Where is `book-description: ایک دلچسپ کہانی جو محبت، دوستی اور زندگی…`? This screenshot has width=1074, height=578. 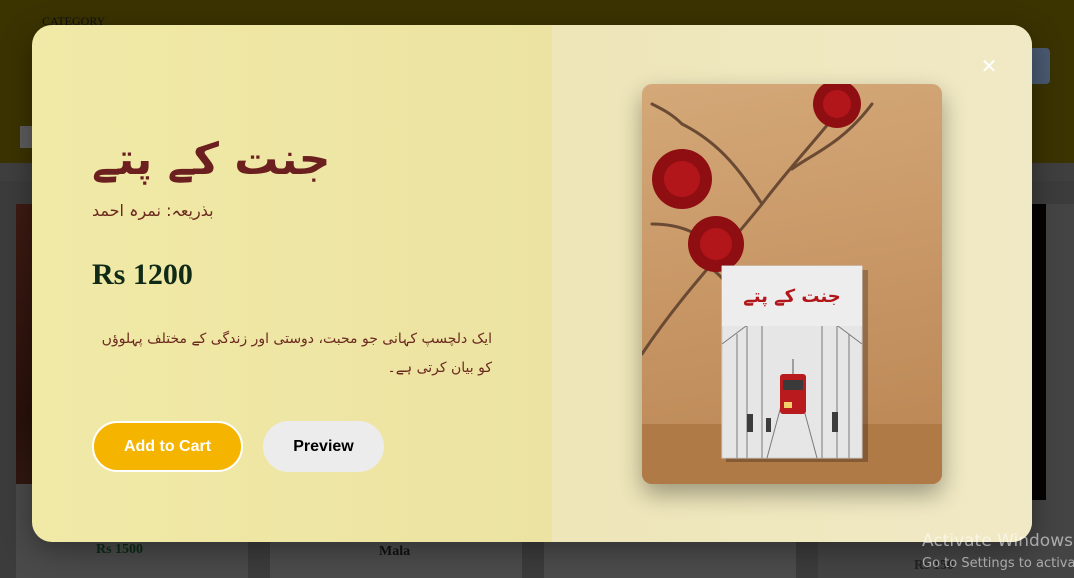 book-description: ایک دلچسپ کہانی جو محبت، دوستی اور زندگی… is located at coordinates (296, 353).